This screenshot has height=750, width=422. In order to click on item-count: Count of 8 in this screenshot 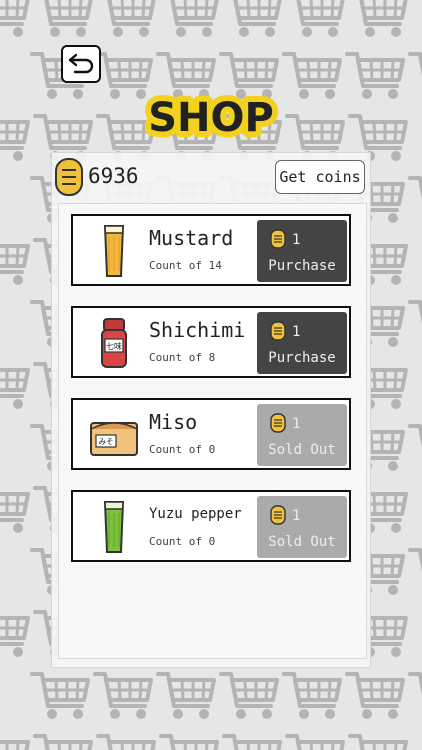, I will do `click(182, 357)`.